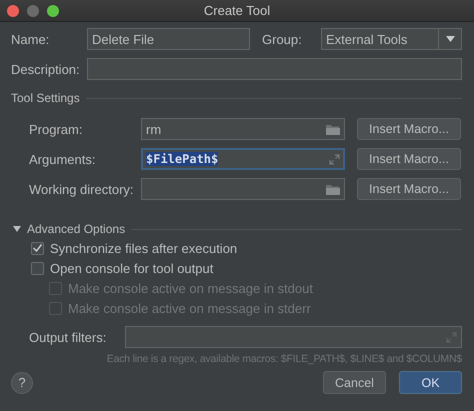 The width and height of the screenshot is (474, 411). Describe the element at coordinates (22, 383) in the screenshot. I see `help-button: ?` at that location.